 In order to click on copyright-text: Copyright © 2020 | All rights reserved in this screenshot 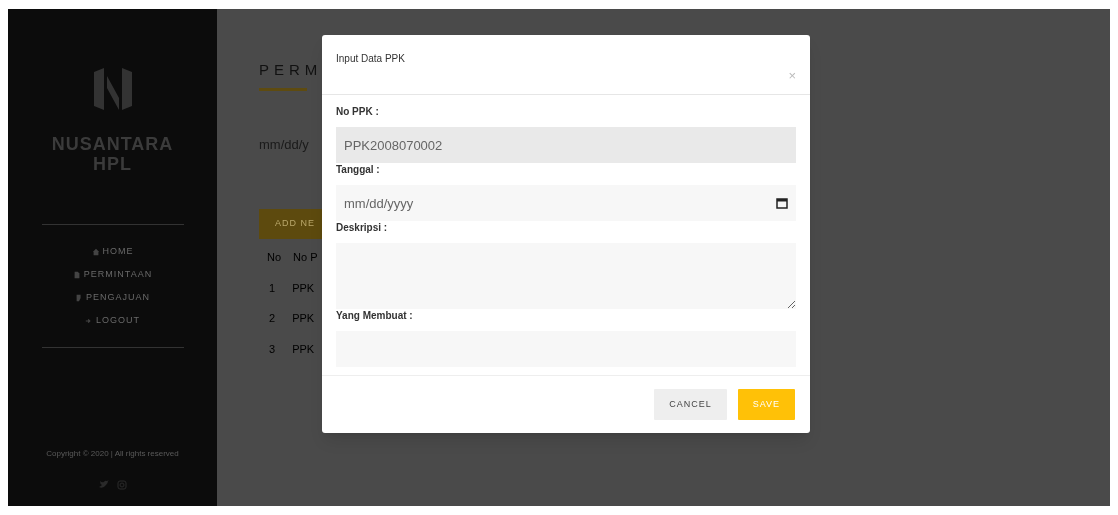, I will do `click(112, 454)`.